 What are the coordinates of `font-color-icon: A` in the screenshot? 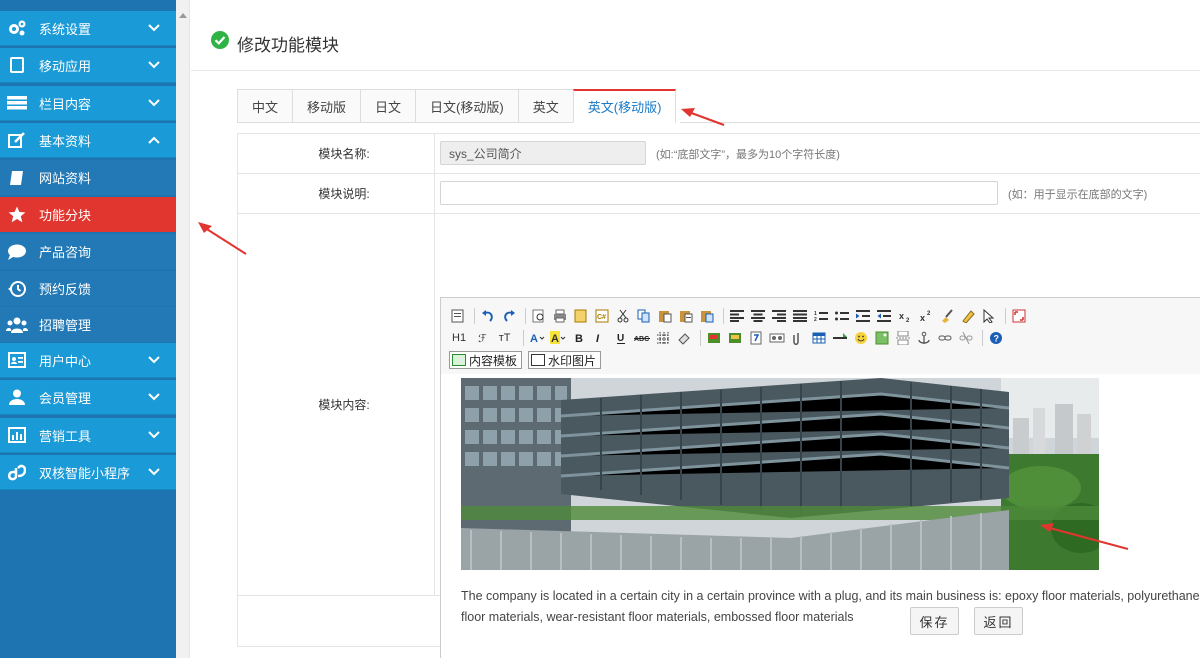 It's located at (537, 338).